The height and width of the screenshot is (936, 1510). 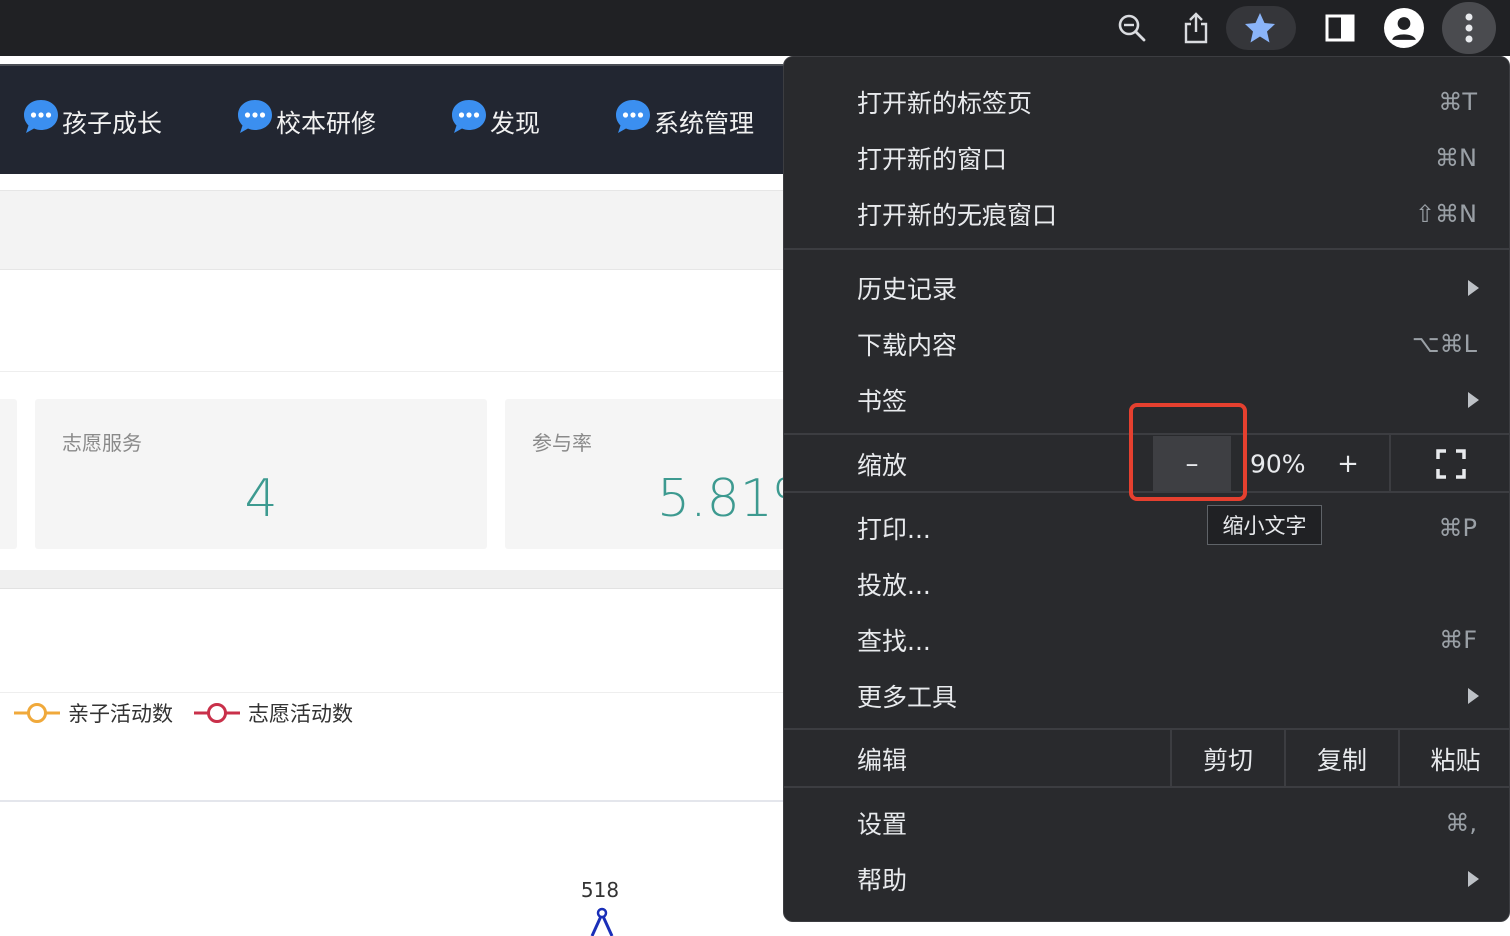 I want to click on menu-item-label: 打开新的窗口, so click(x=932, y=159).